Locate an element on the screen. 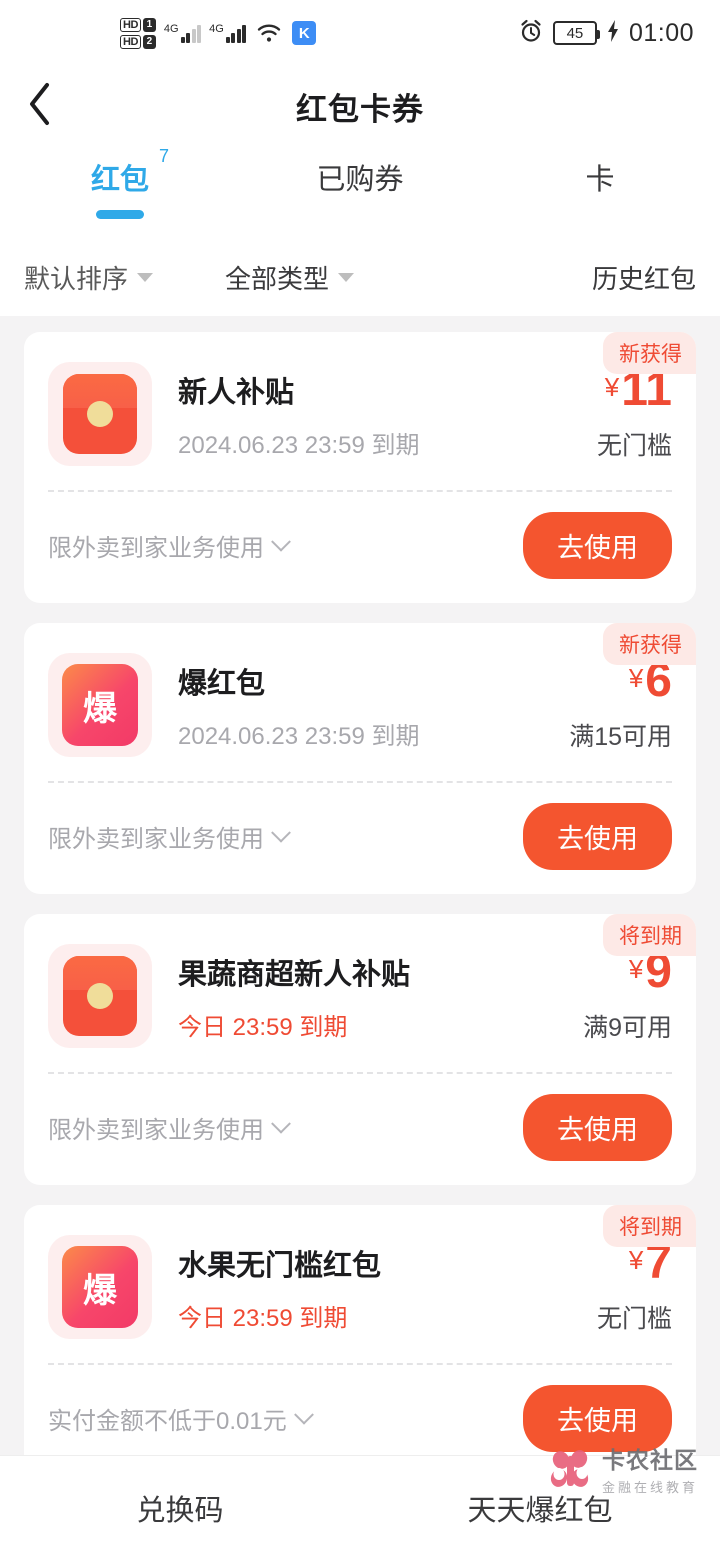 The image size is (720, 1560). coupon-main: 爆 水果无门槛红包 今日 23:59 到期 ¥7 无门槛 is located at coordinates (360, 1284).